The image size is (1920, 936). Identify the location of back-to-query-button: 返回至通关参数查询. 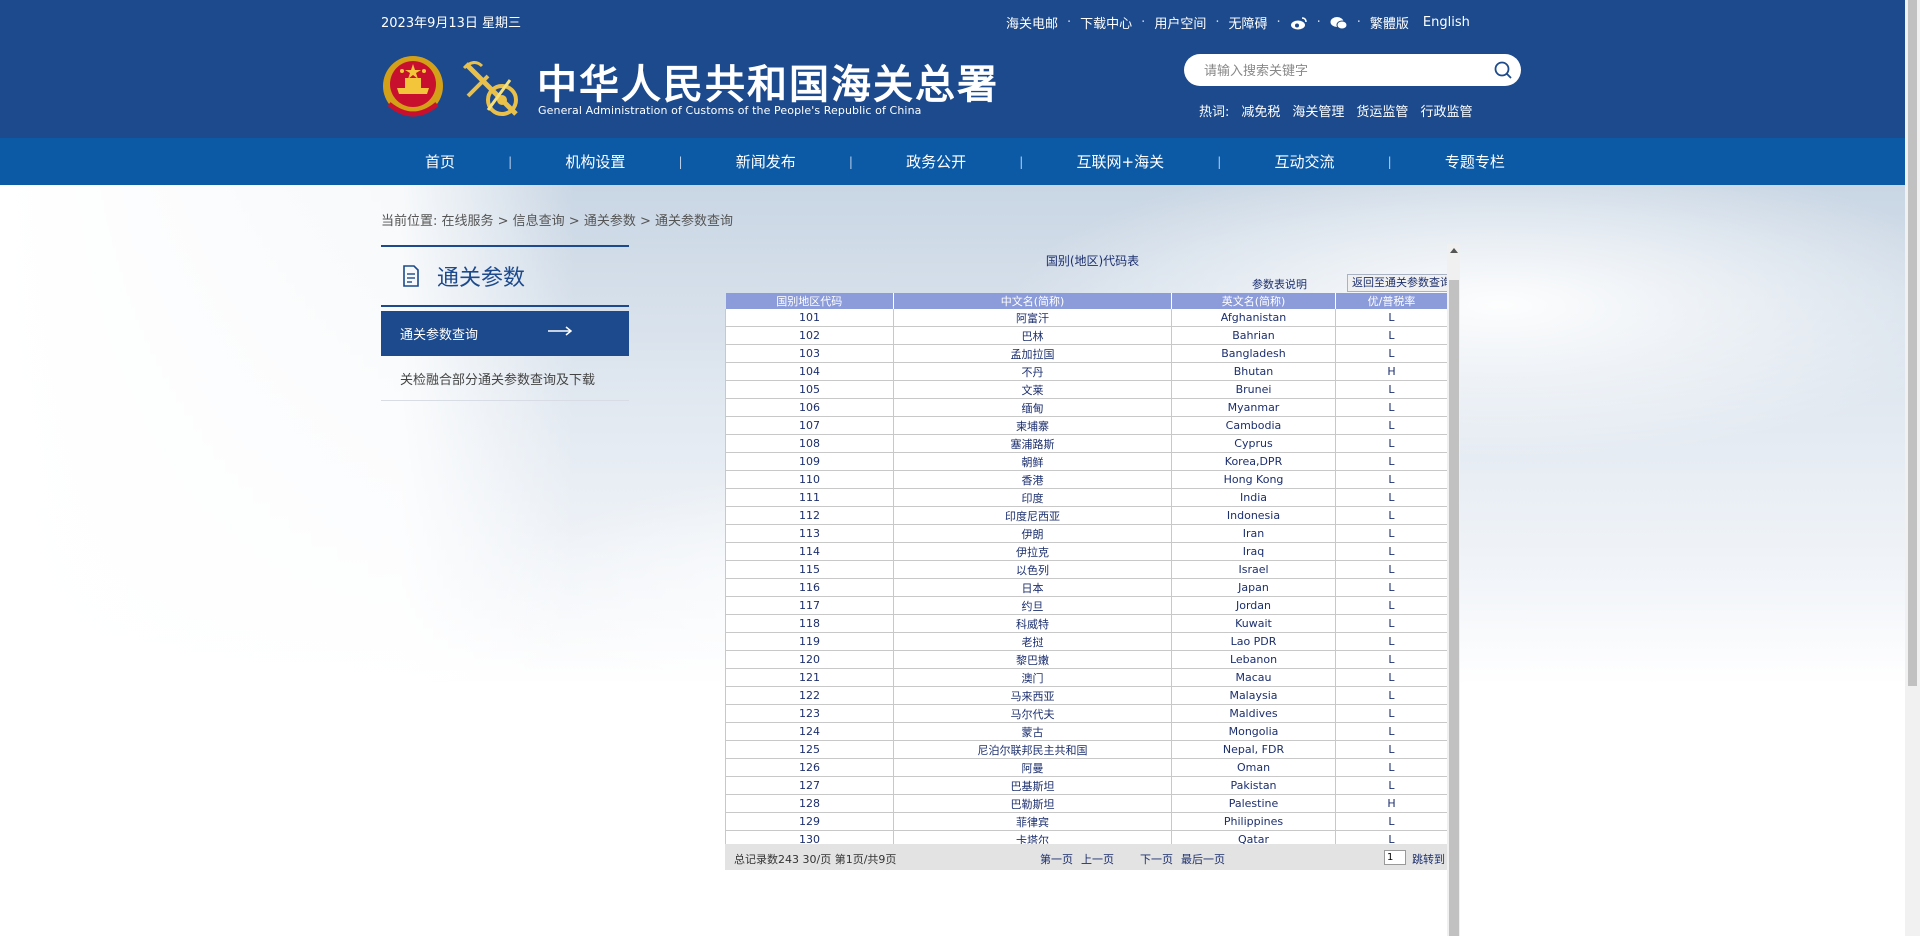
(1402, 283).